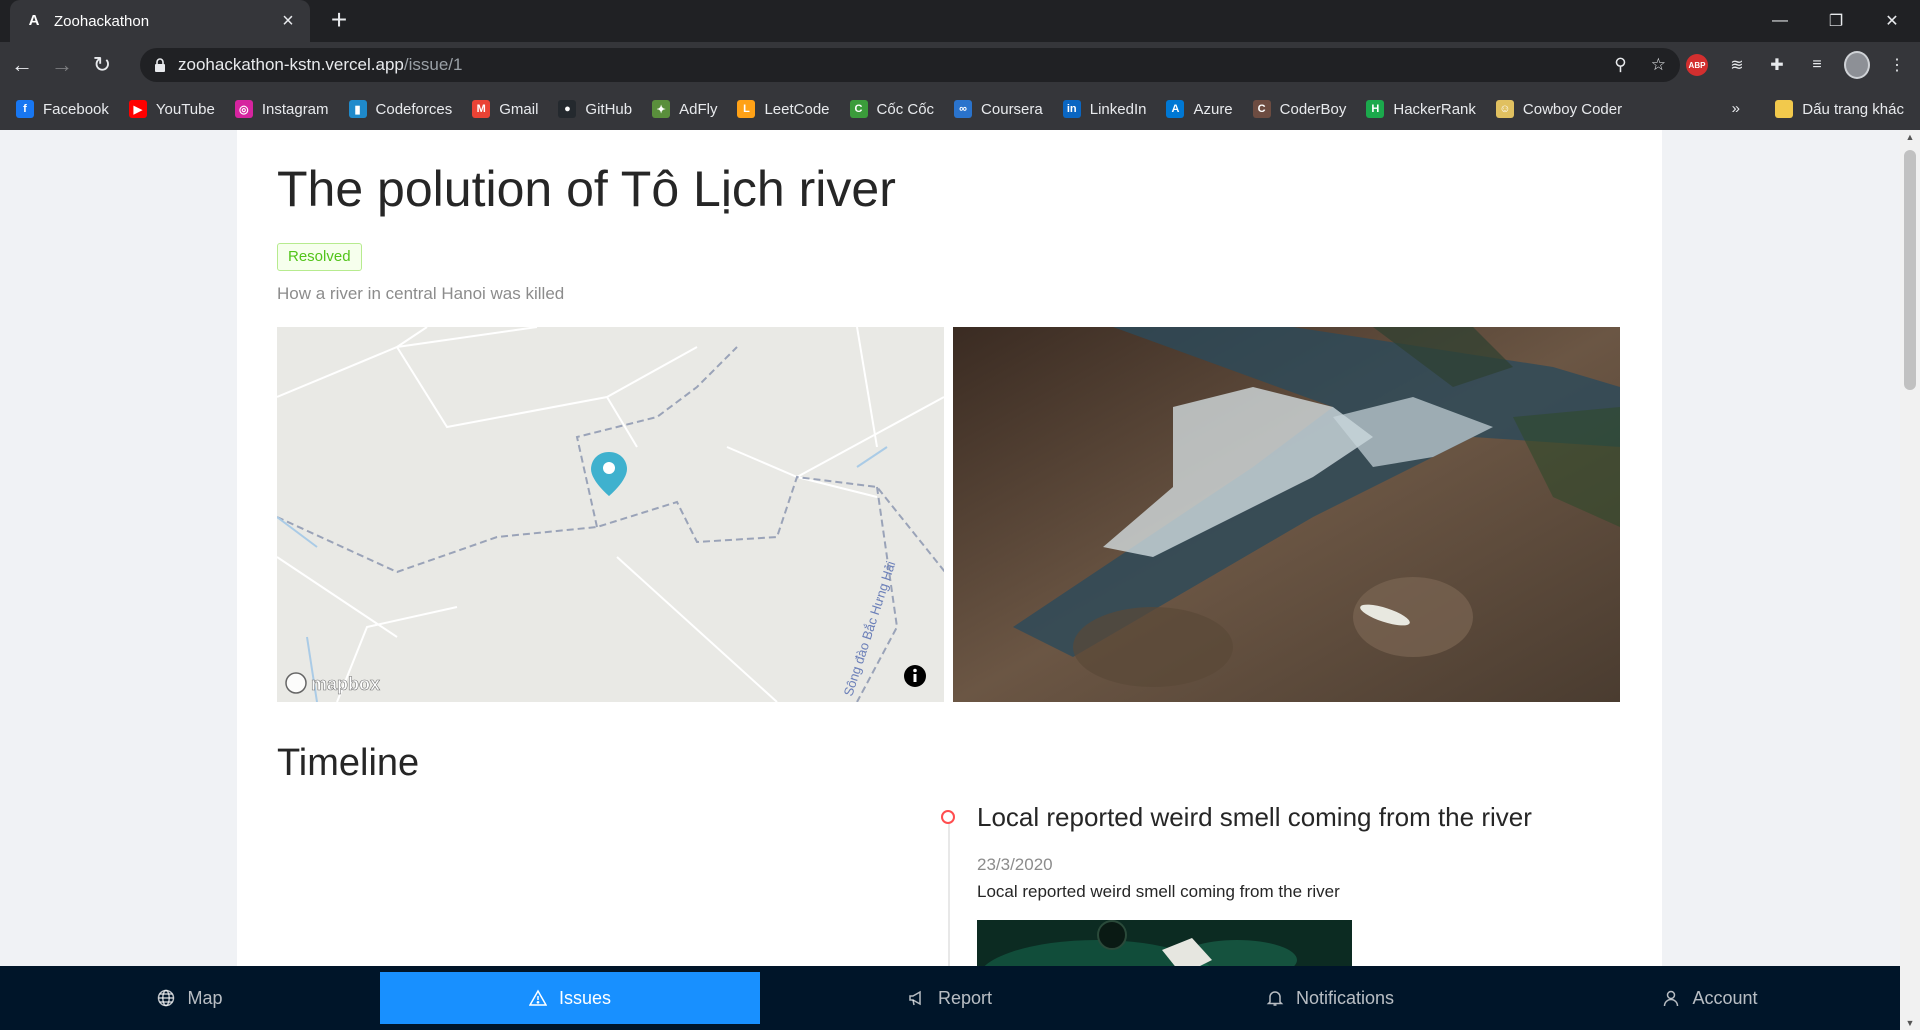  What do you see at coordinates (34, 20) in the screenshot?
I see `tab-favicon-icon: A` at bounding box center [34, 20].